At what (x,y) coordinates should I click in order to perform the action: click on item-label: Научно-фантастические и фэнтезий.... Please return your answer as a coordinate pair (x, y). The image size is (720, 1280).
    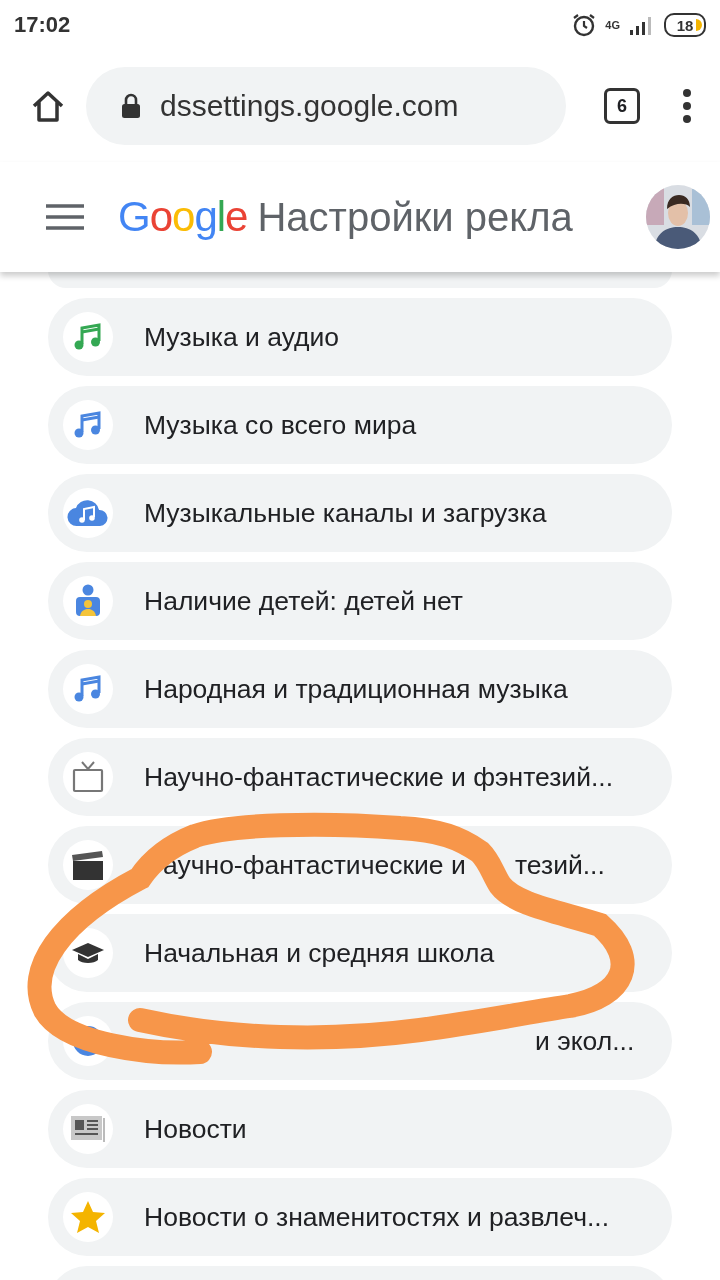
    Looking at the image, I should click on (379, 777).